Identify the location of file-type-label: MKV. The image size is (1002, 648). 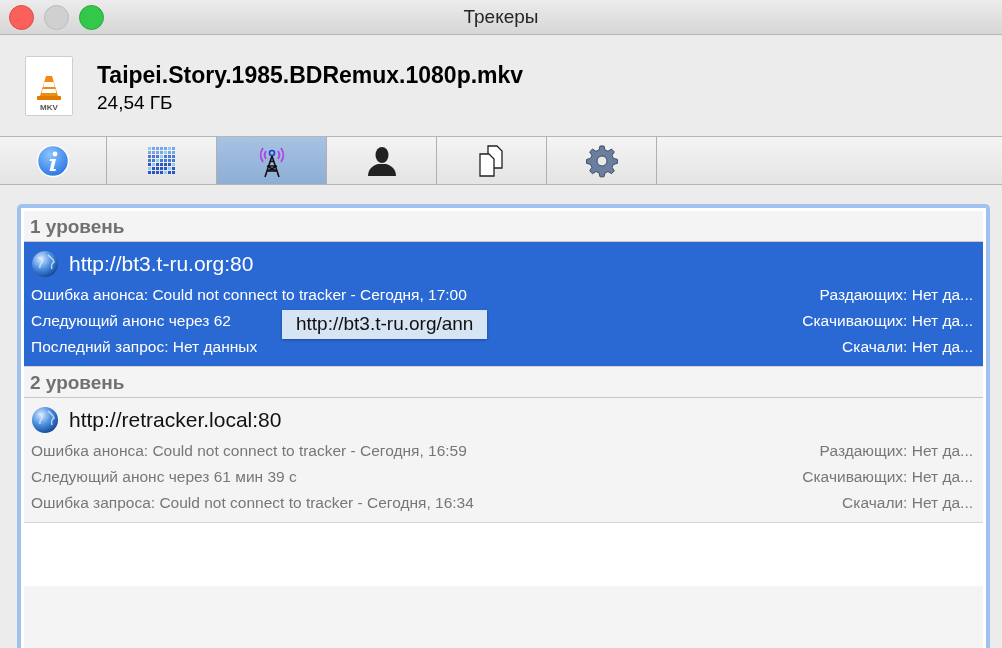
(49, 107).